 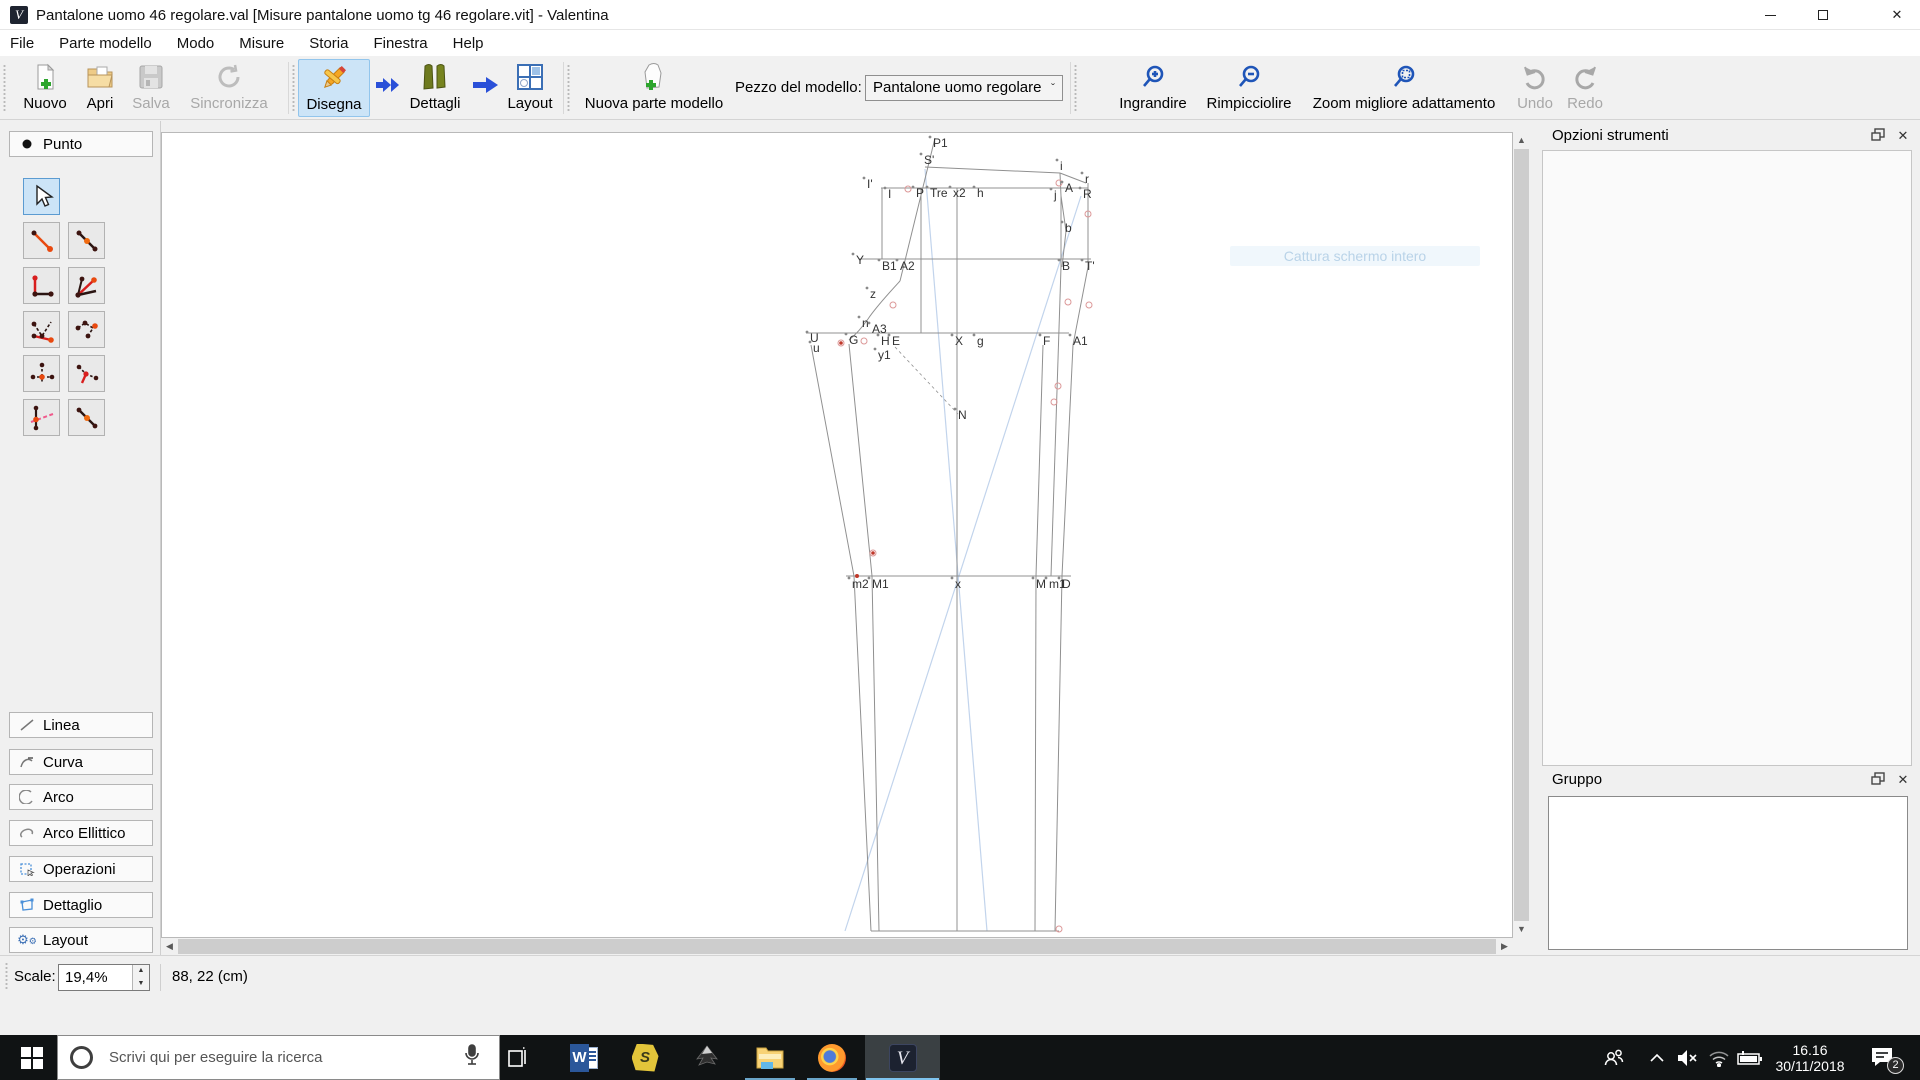 I want to click on midpoint-tool, so click(x=86, y=417).